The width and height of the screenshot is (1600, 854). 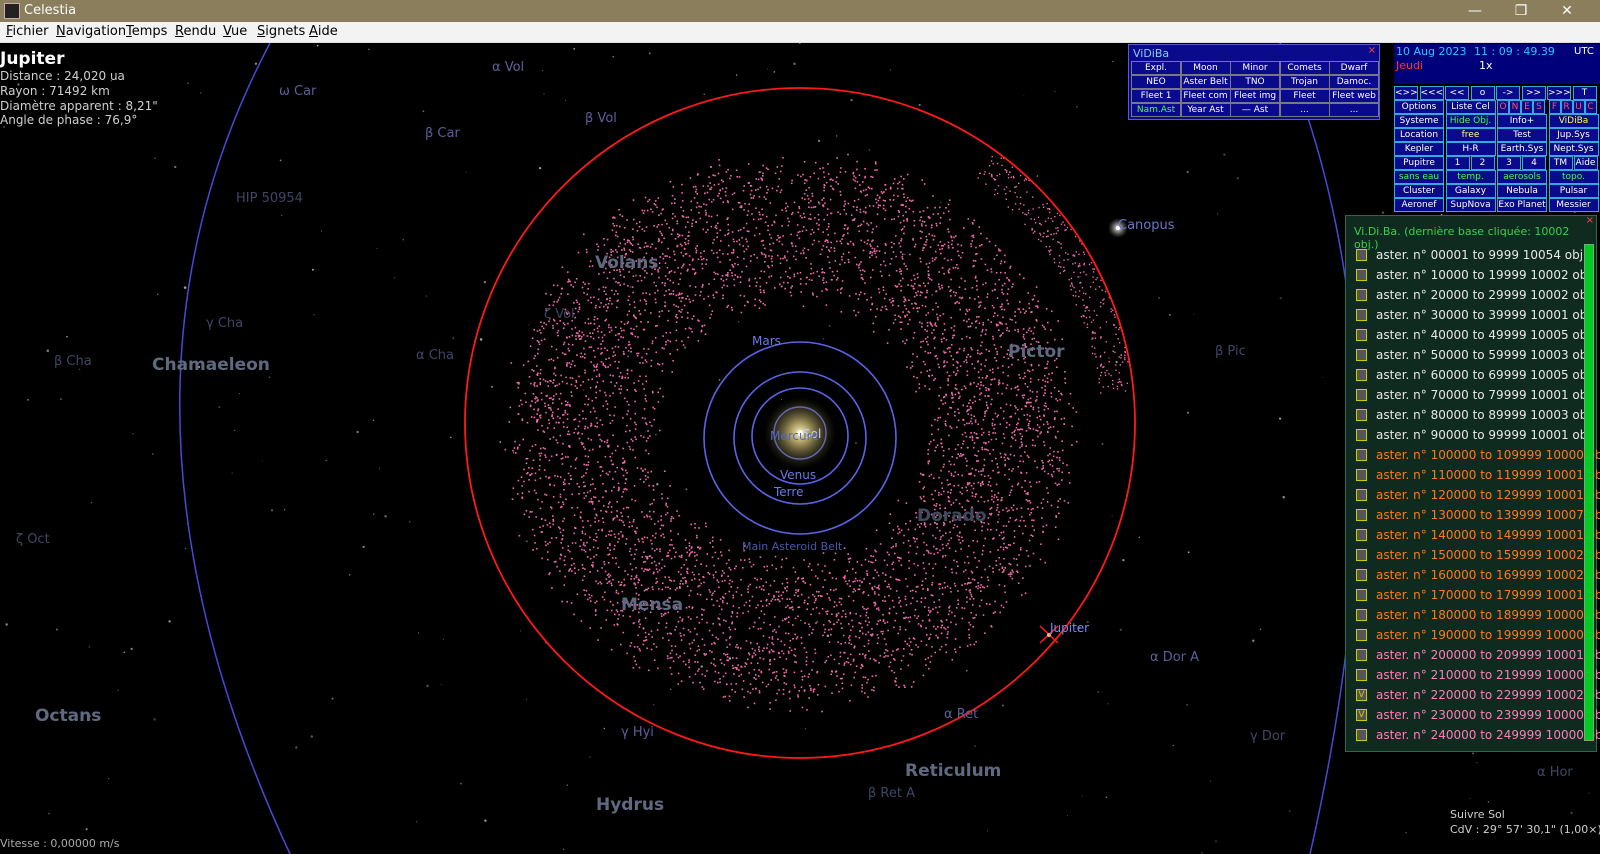 I want to click on control-button-test: Test, so click(x=1522, y=135).